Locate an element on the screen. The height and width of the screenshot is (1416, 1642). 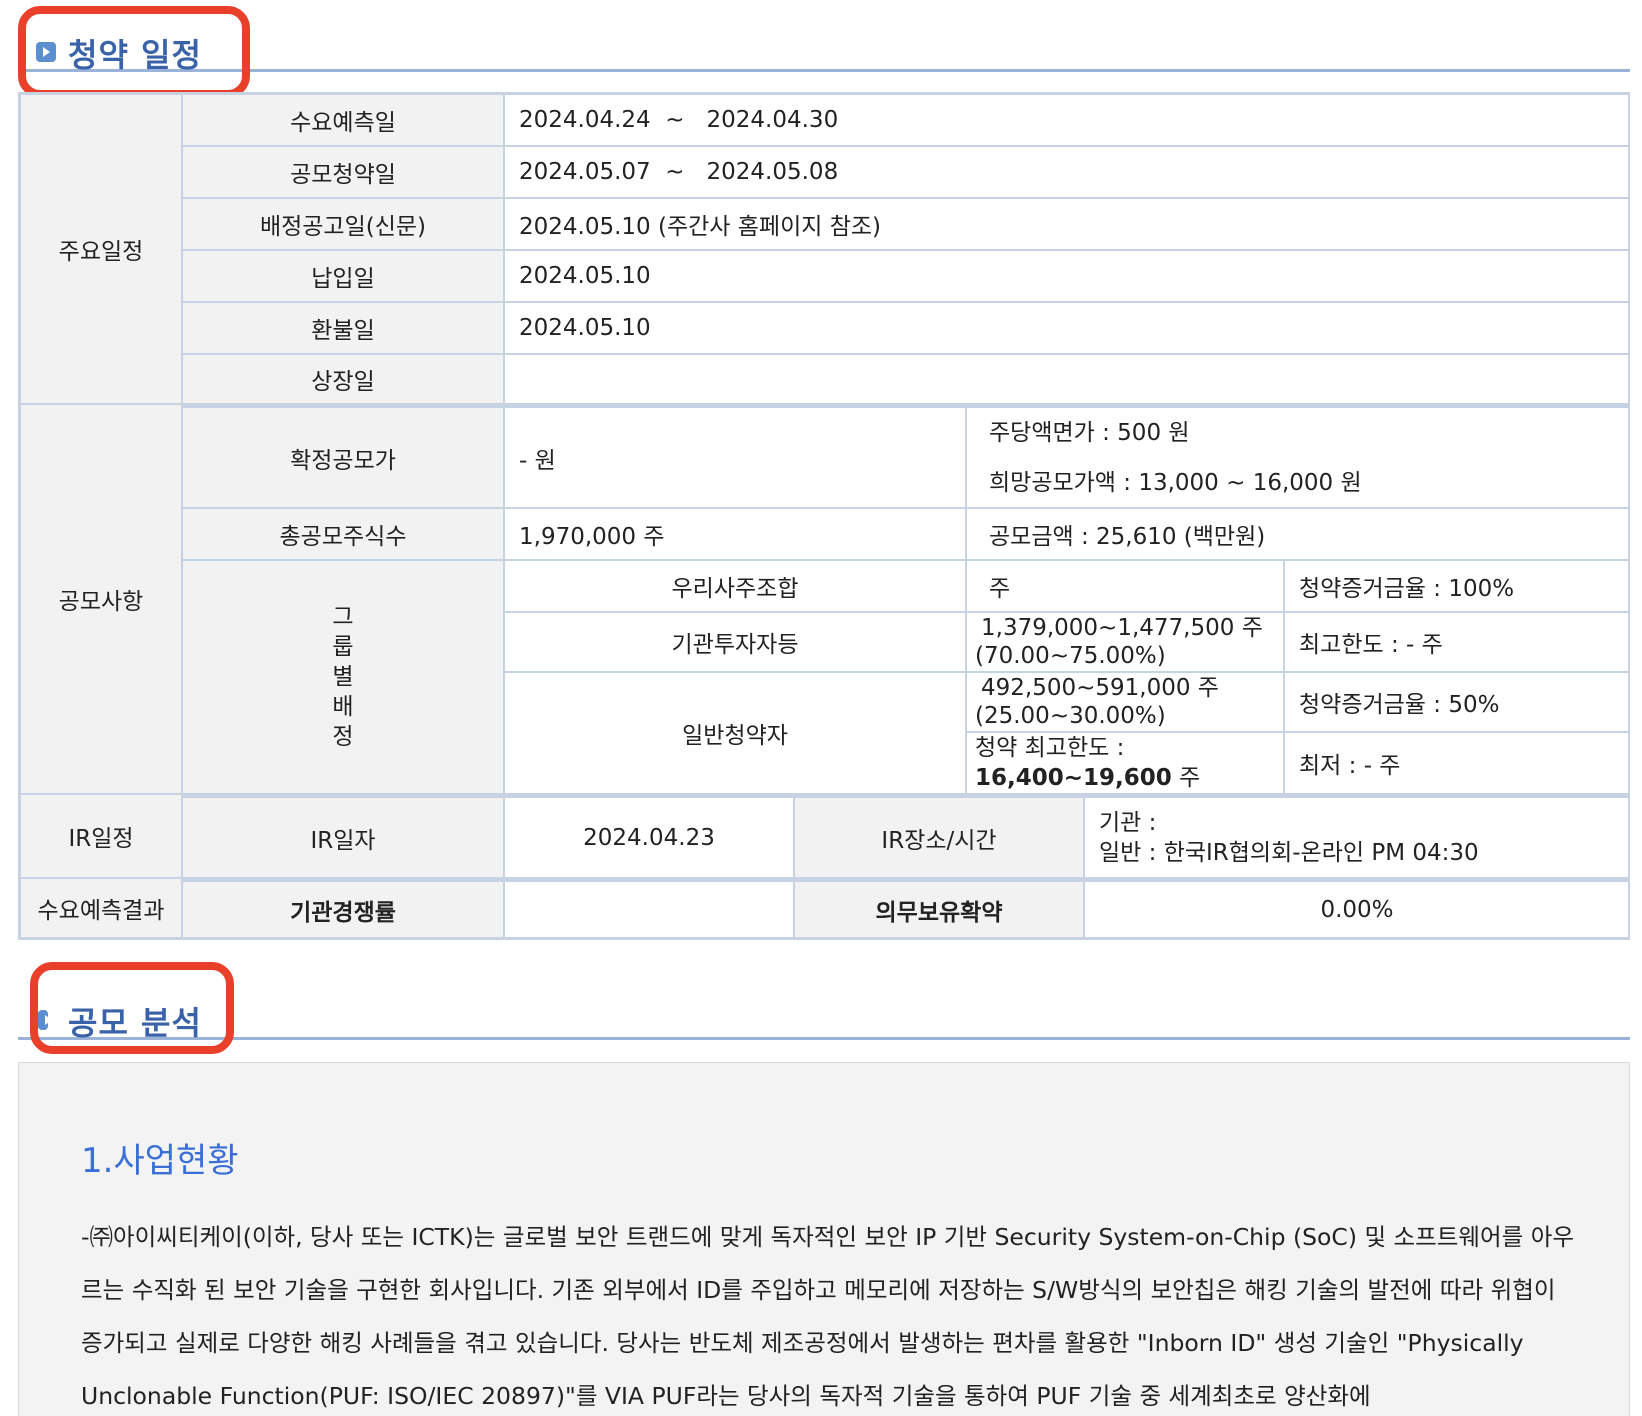
allocation-label-char: 별 is located at coordinates (343, 677).